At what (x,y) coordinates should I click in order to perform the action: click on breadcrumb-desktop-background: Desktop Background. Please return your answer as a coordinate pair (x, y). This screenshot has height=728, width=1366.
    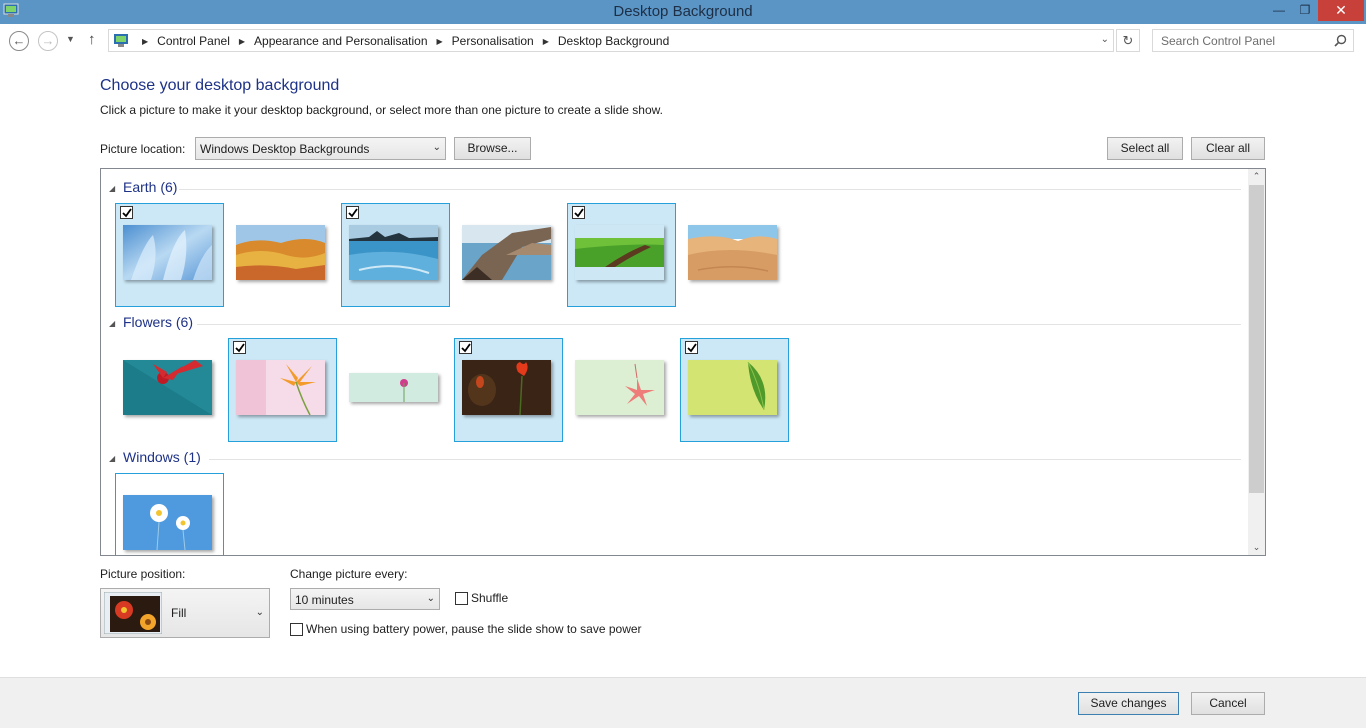
    Looking at the image, I should click on (613, 41).